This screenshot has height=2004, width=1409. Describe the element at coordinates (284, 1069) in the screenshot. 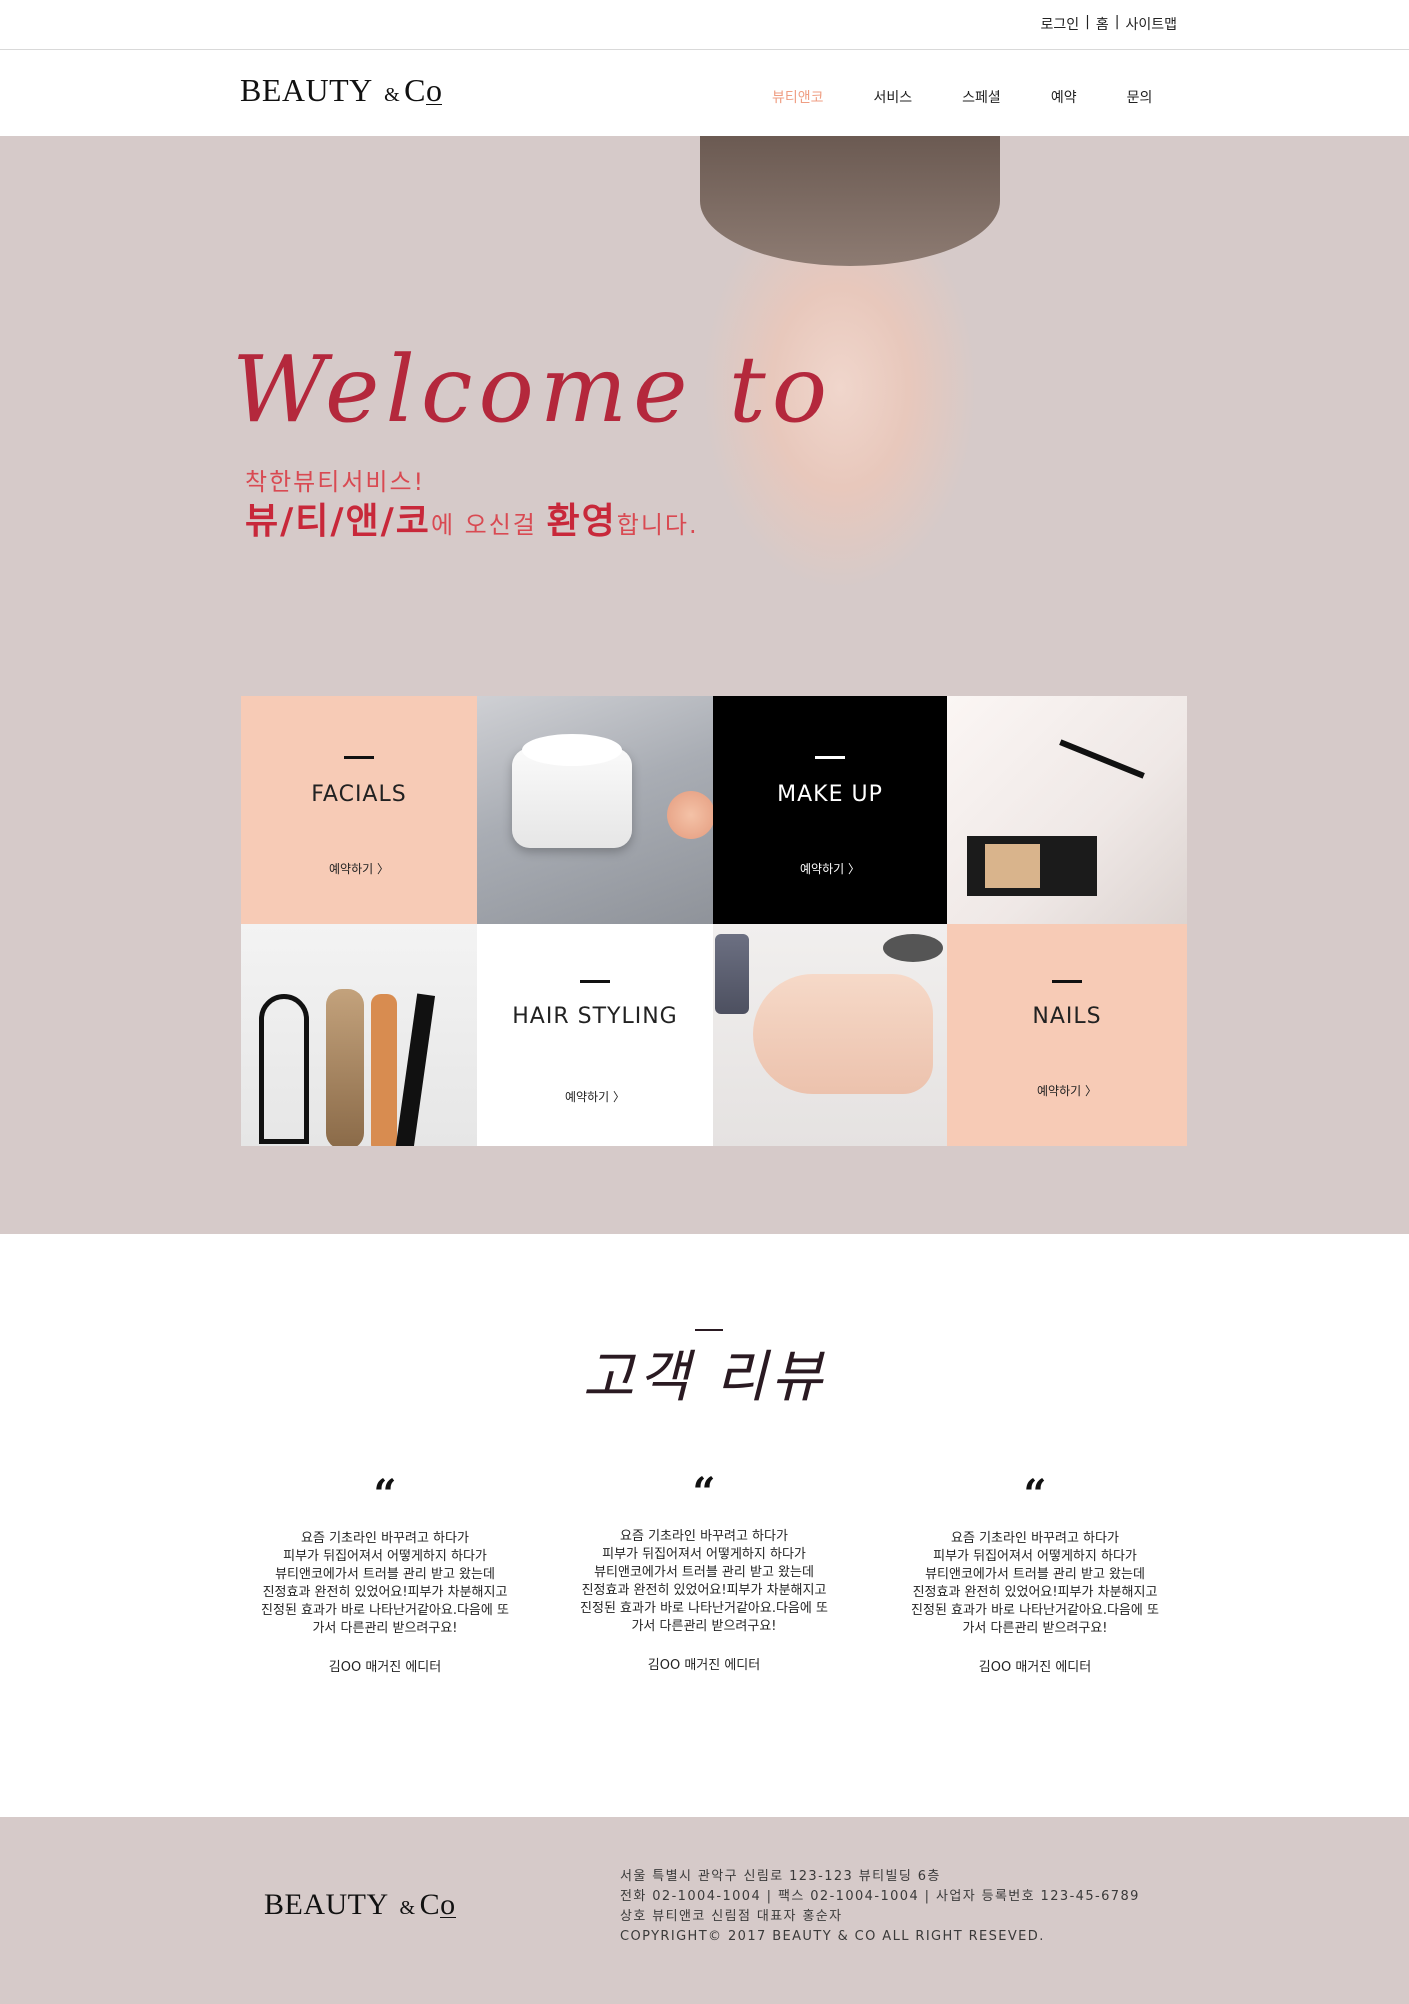

I see `scissors` at that location.